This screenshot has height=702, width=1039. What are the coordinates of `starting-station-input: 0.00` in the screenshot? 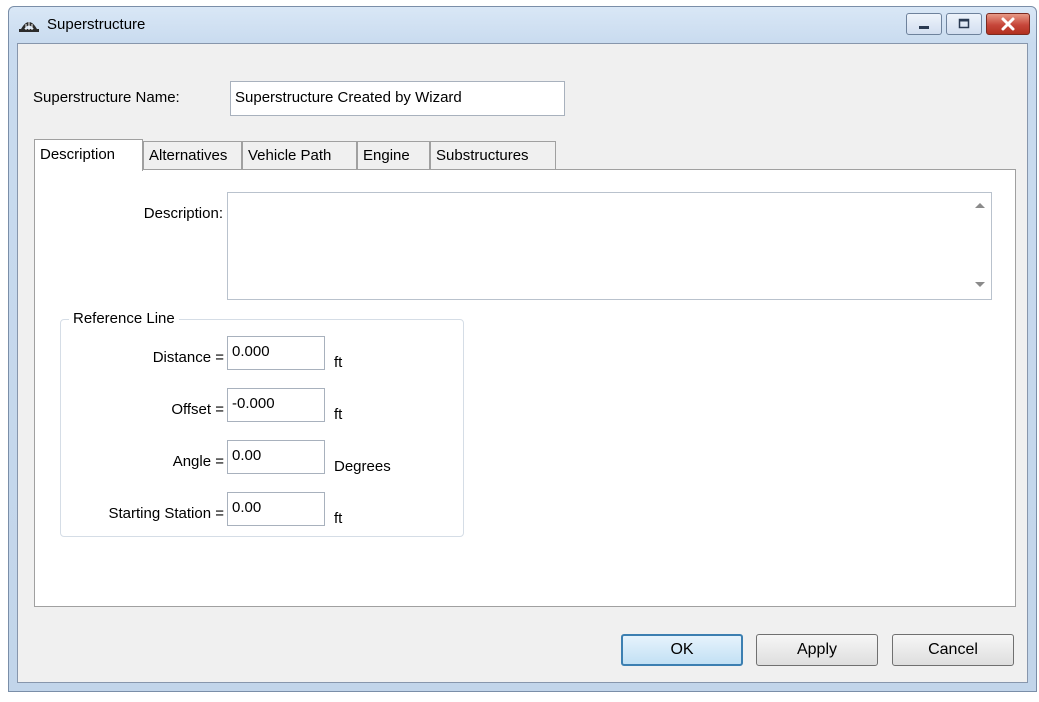 It's located at (276, 509).